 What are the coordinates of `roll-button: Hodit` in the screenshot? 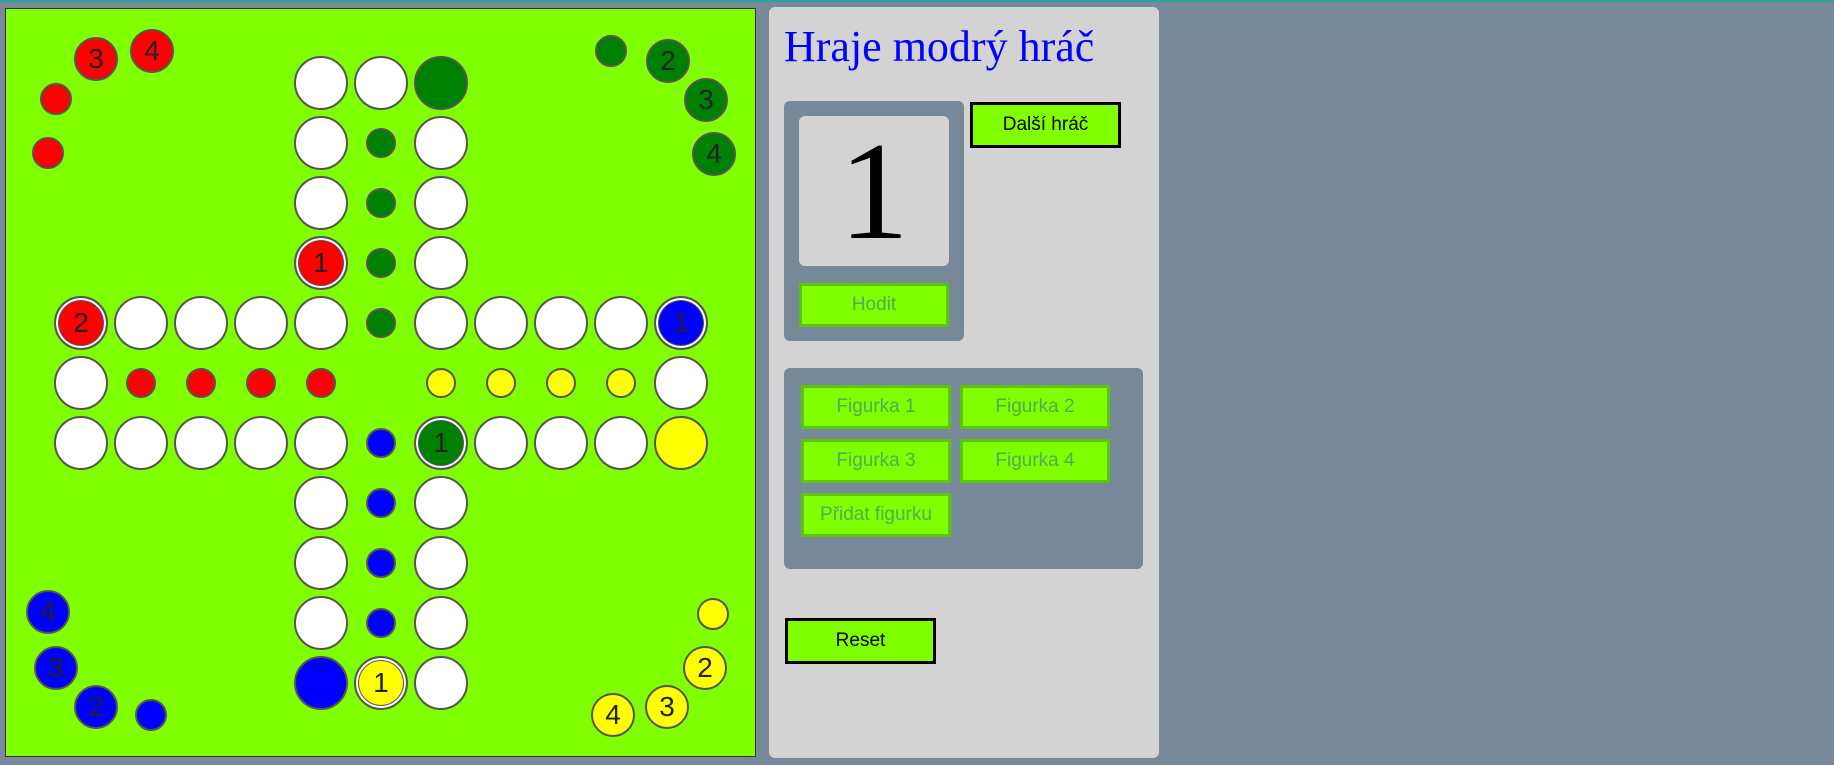 It's located at (874, 305).